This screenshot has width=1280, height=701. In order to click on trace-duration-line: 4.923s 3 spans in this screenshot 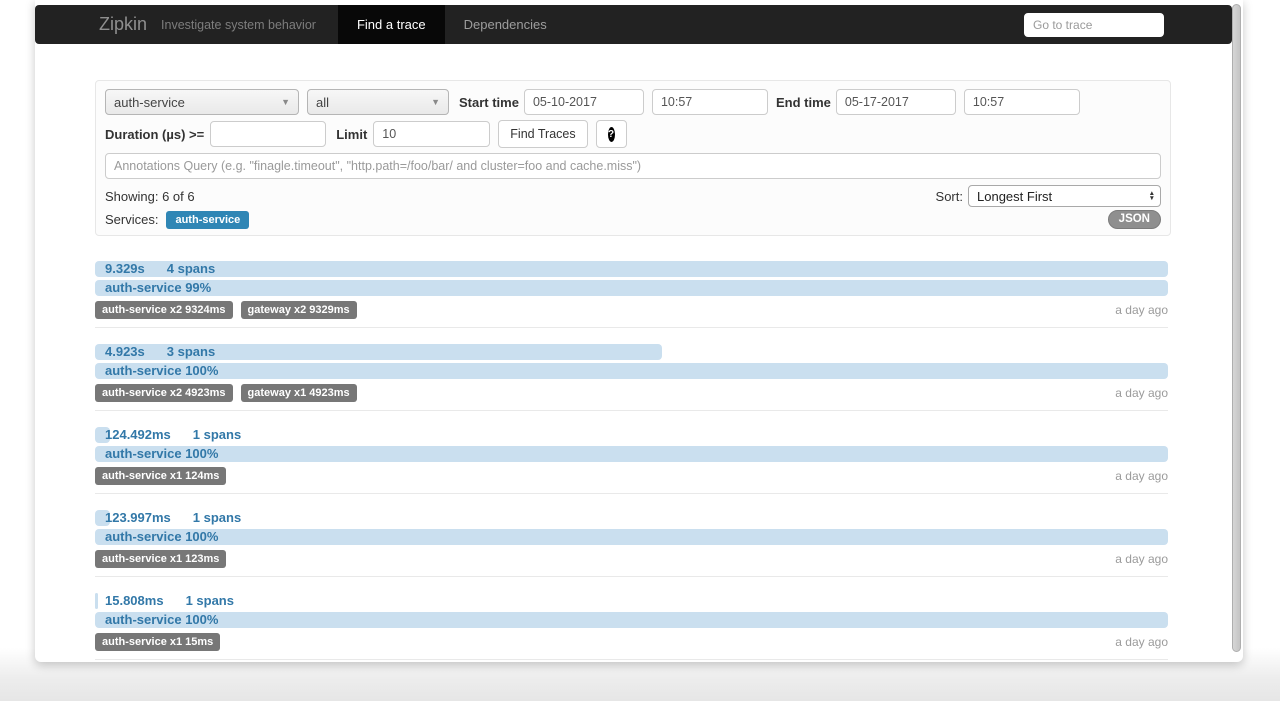, I will do `click(631, 352)`.